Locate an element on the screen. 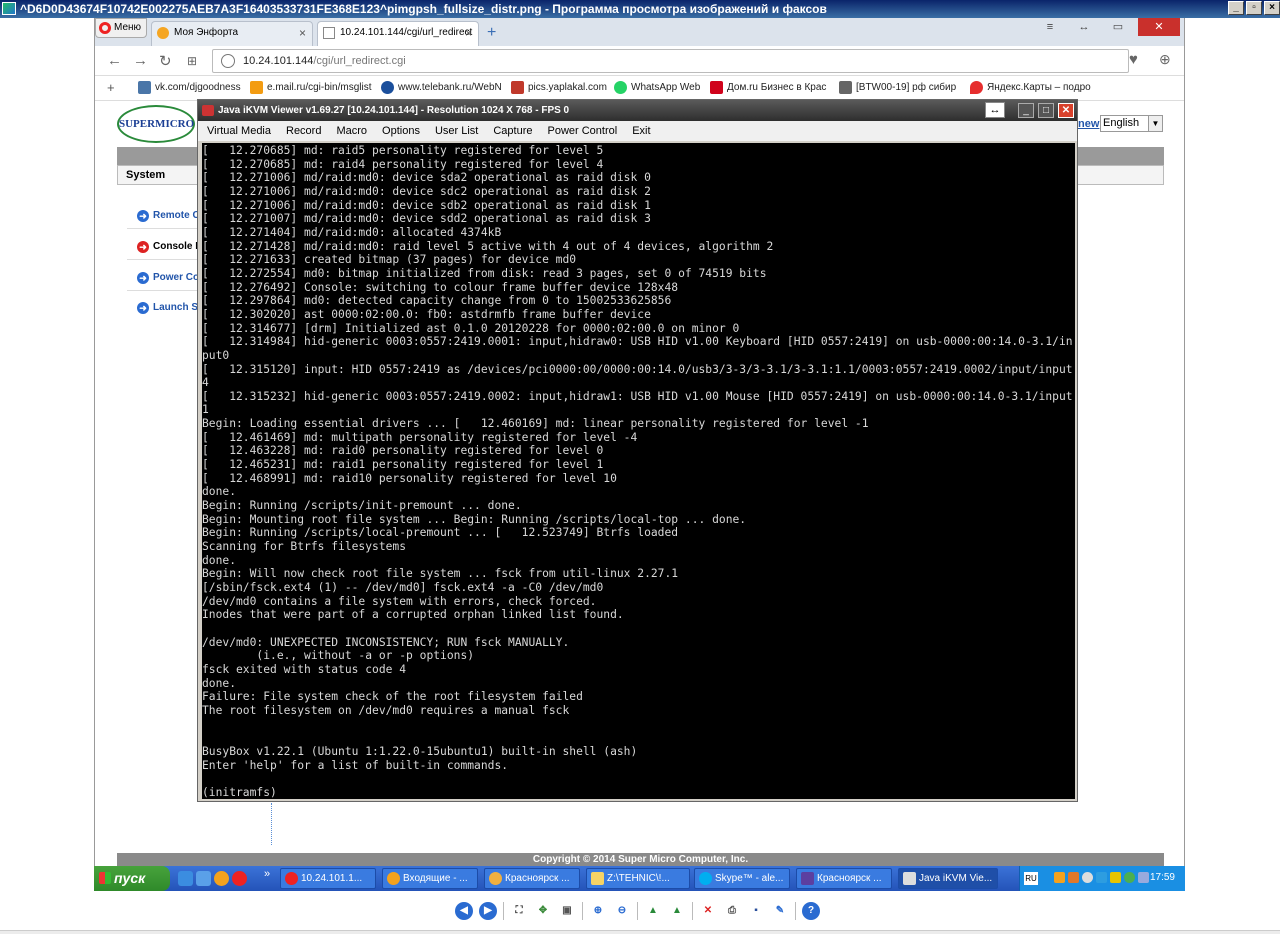 This screenshot has height=934, width=1280. bookmark-mail: e.mail.ru/cgi-bin/msglist is located at coordinates (310, 87).